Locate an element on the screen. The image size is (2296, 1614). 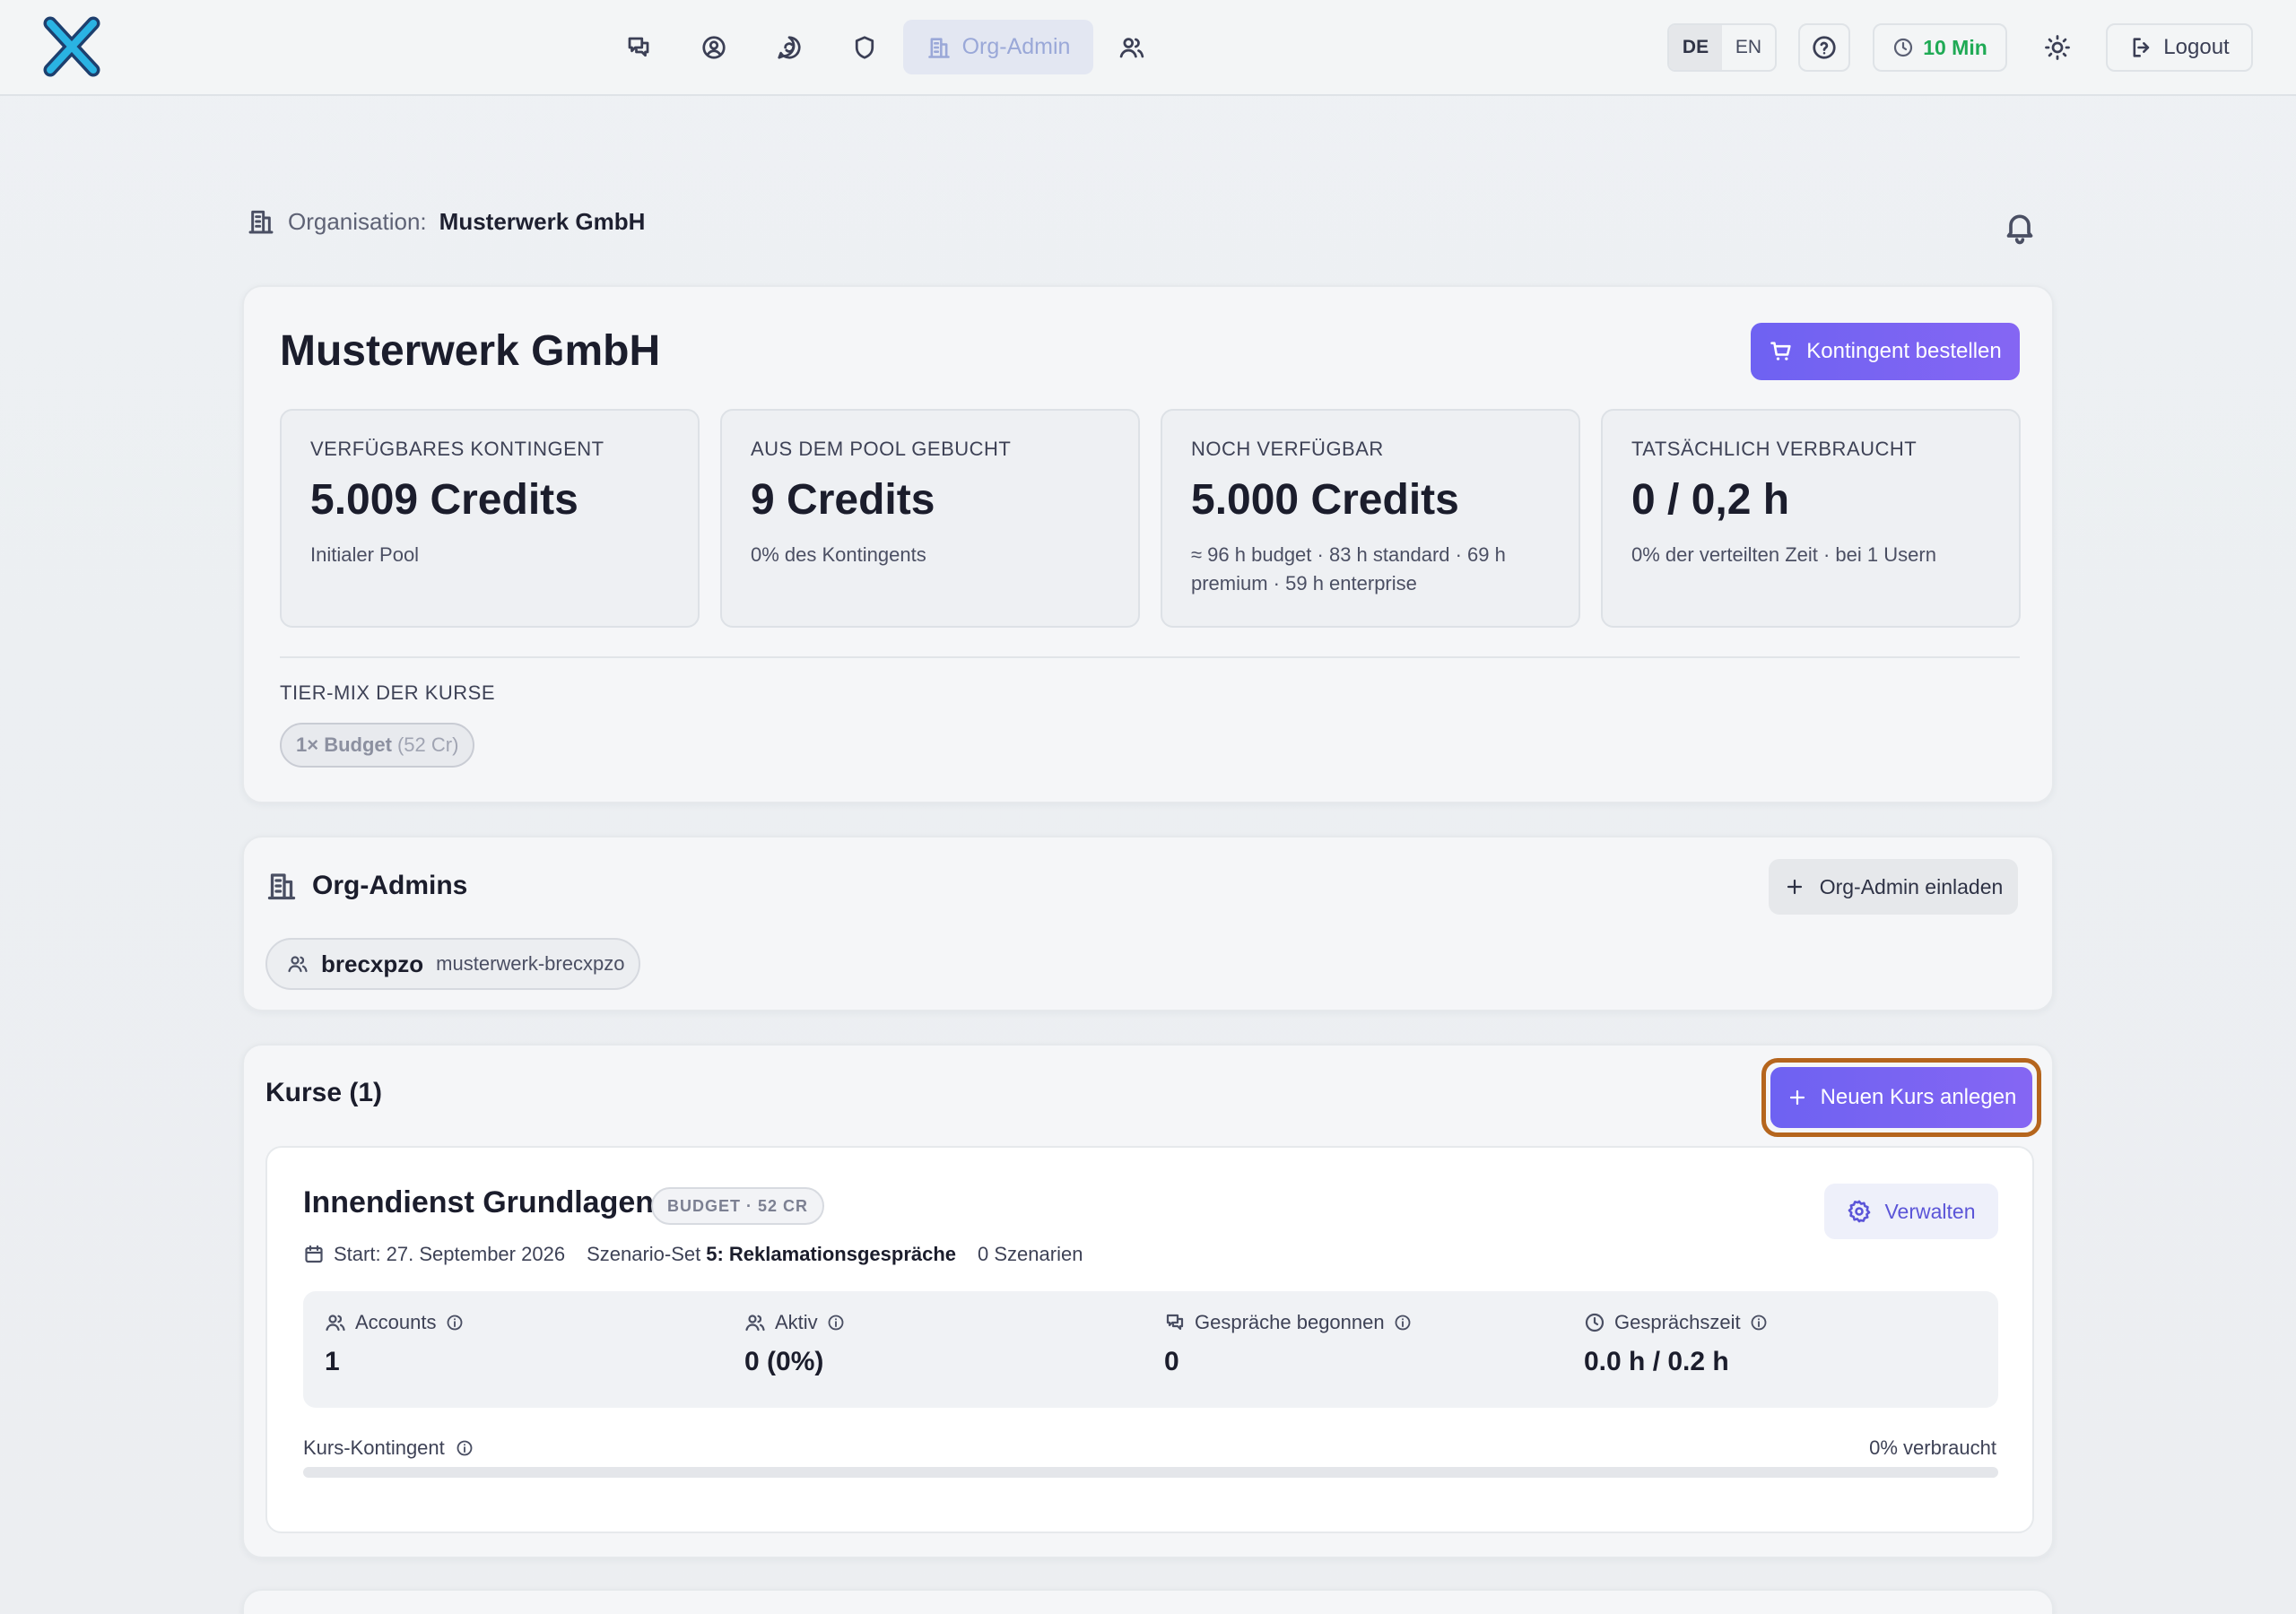
metric-label: Gespräche begonnen is located at coordinates (1290, 1322).